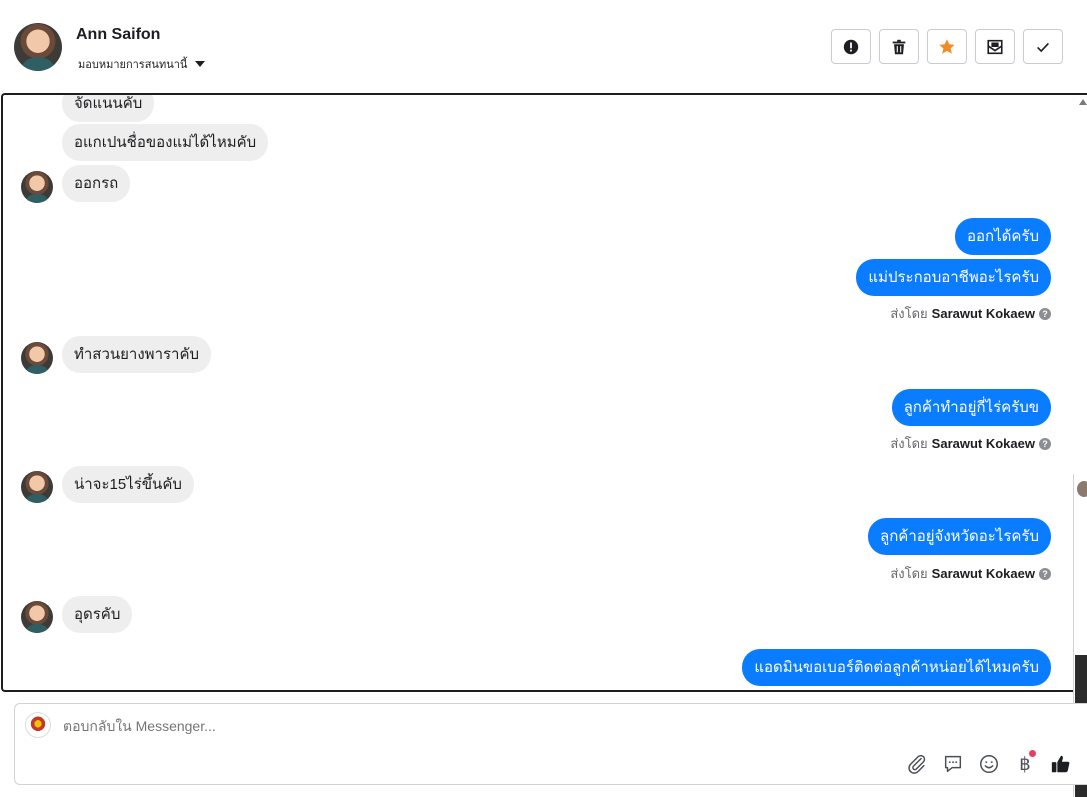  I want to click on baht-icon: ฿, so click(1025, 764).